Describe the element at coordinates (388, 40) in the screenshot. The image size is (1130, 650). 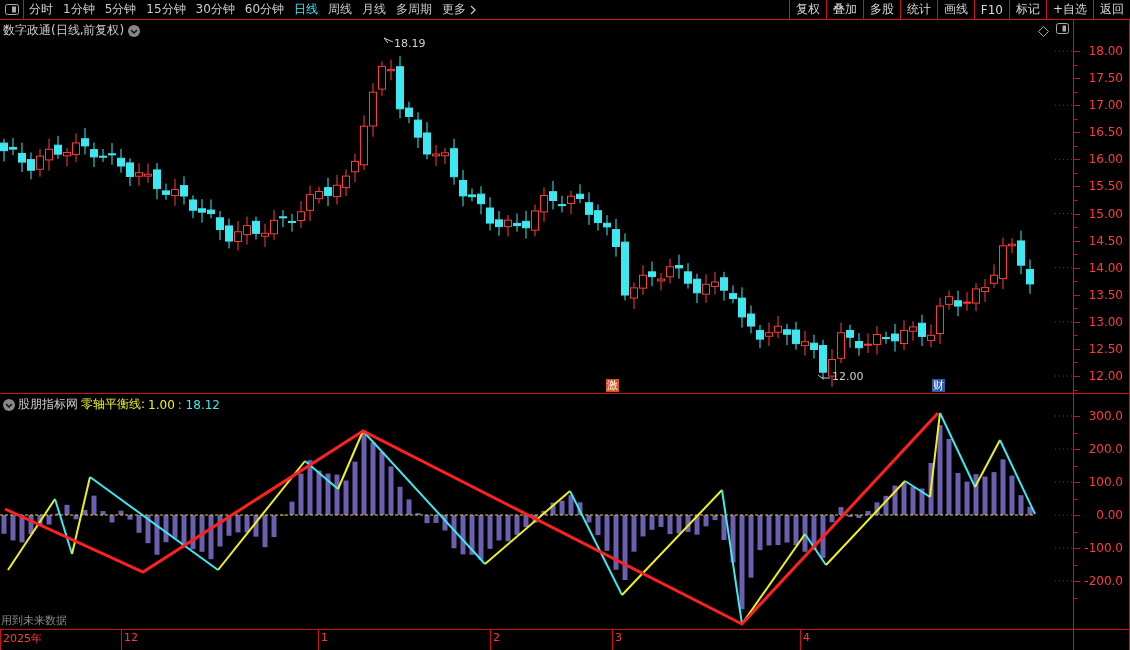
I see `high-leader-line` at that location.